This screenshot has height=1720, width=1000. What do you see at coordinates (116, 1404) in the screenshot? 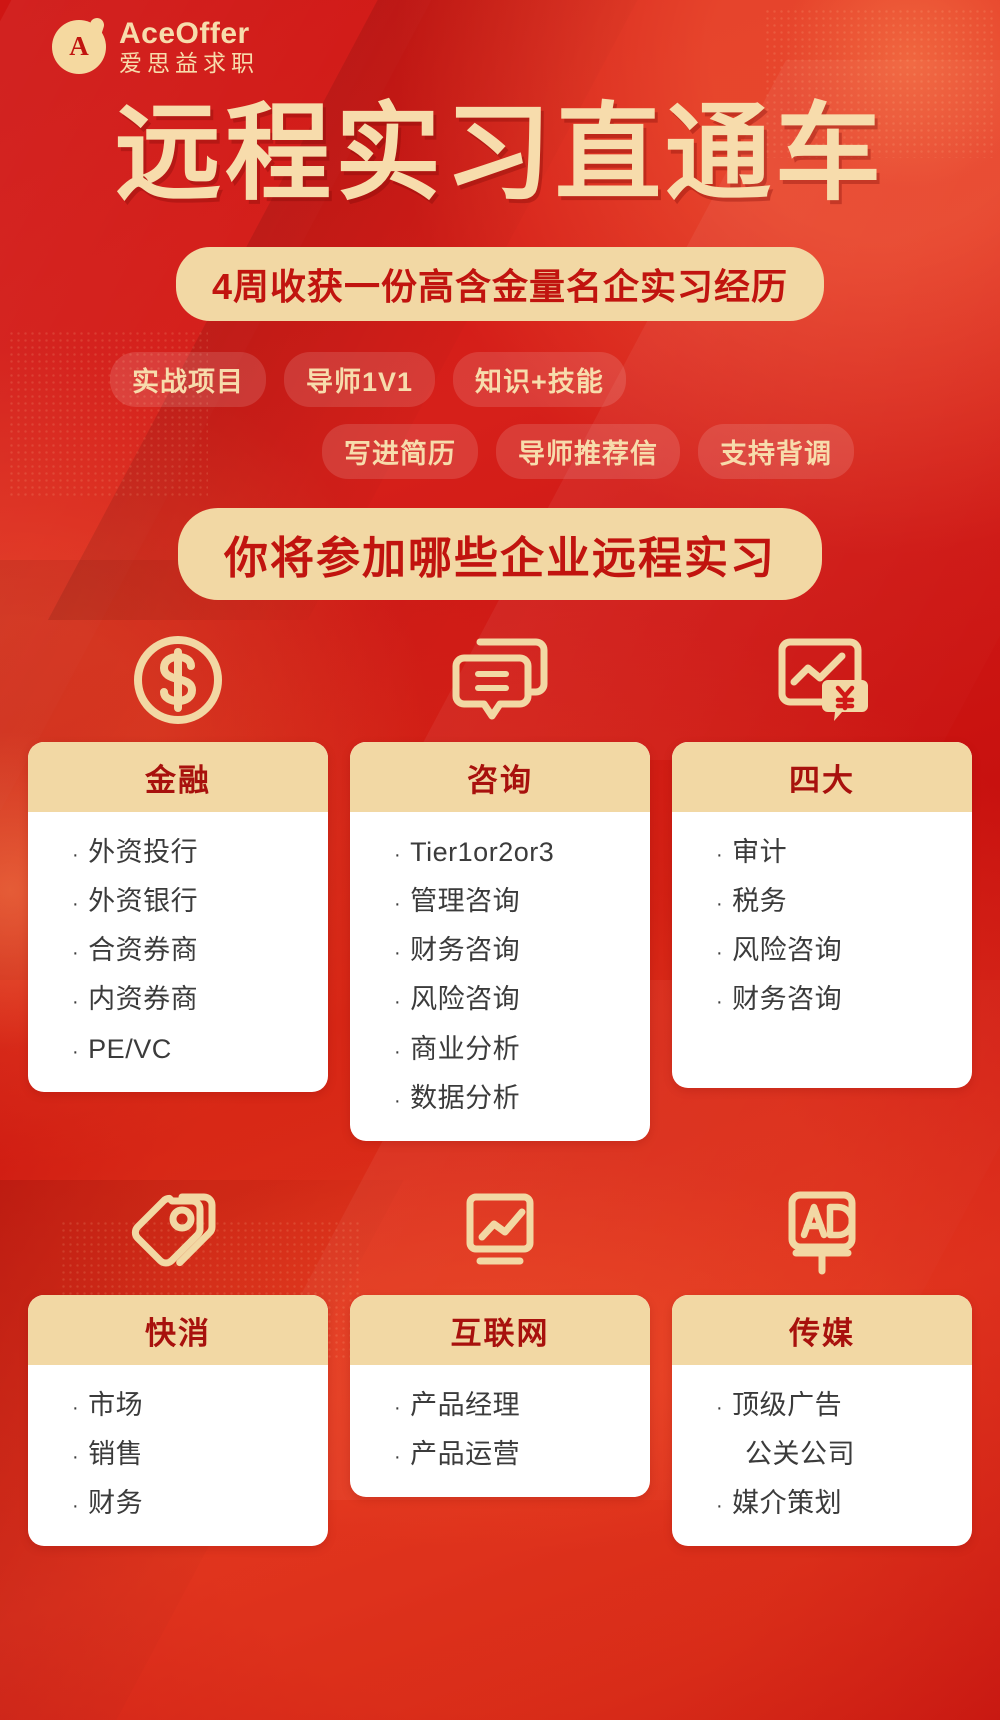
I see `list-item-label: 市场` at bounding box center [116, 1404].